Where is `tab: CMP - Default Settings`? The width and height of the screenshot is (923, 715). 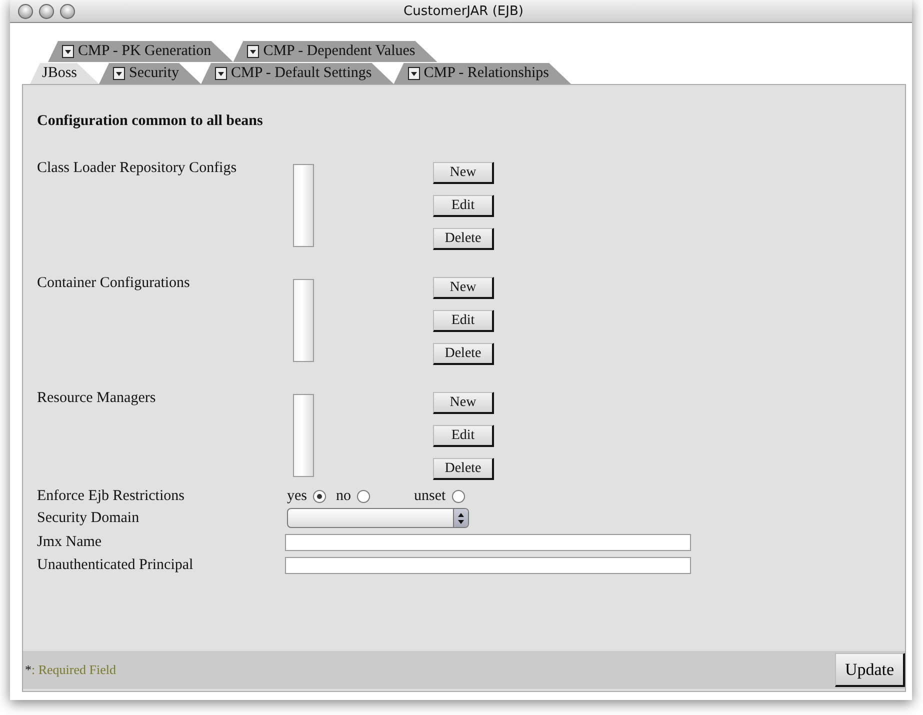
tab: CMP - Default Settings is located at coordinates (297, 73).